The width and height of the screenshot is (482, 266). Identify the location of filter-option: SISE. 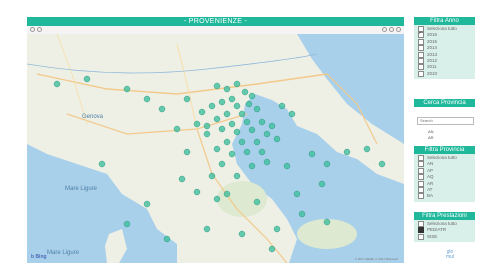
(444, 236).